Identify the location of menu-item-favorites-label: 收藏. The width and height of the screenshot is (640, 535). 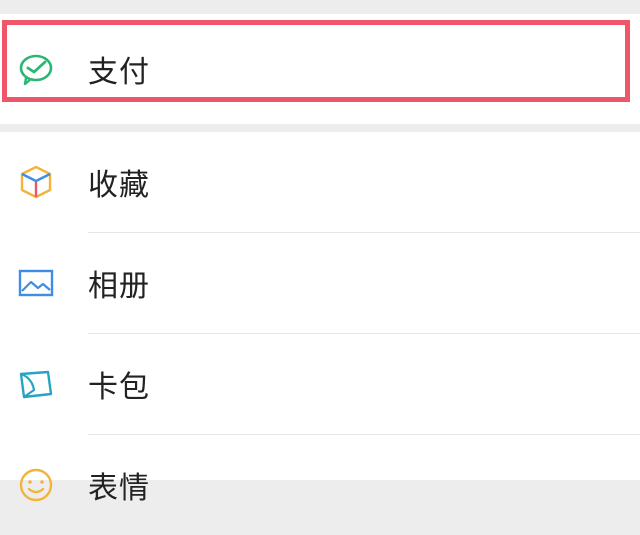
(119, 185).